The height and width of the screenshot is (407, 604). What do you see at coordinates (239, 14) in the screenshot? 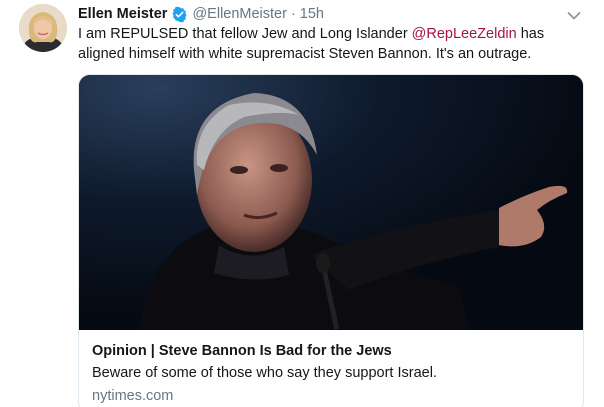
I see `author-handle: @EllenMeister` at bounding box center [239, 14].